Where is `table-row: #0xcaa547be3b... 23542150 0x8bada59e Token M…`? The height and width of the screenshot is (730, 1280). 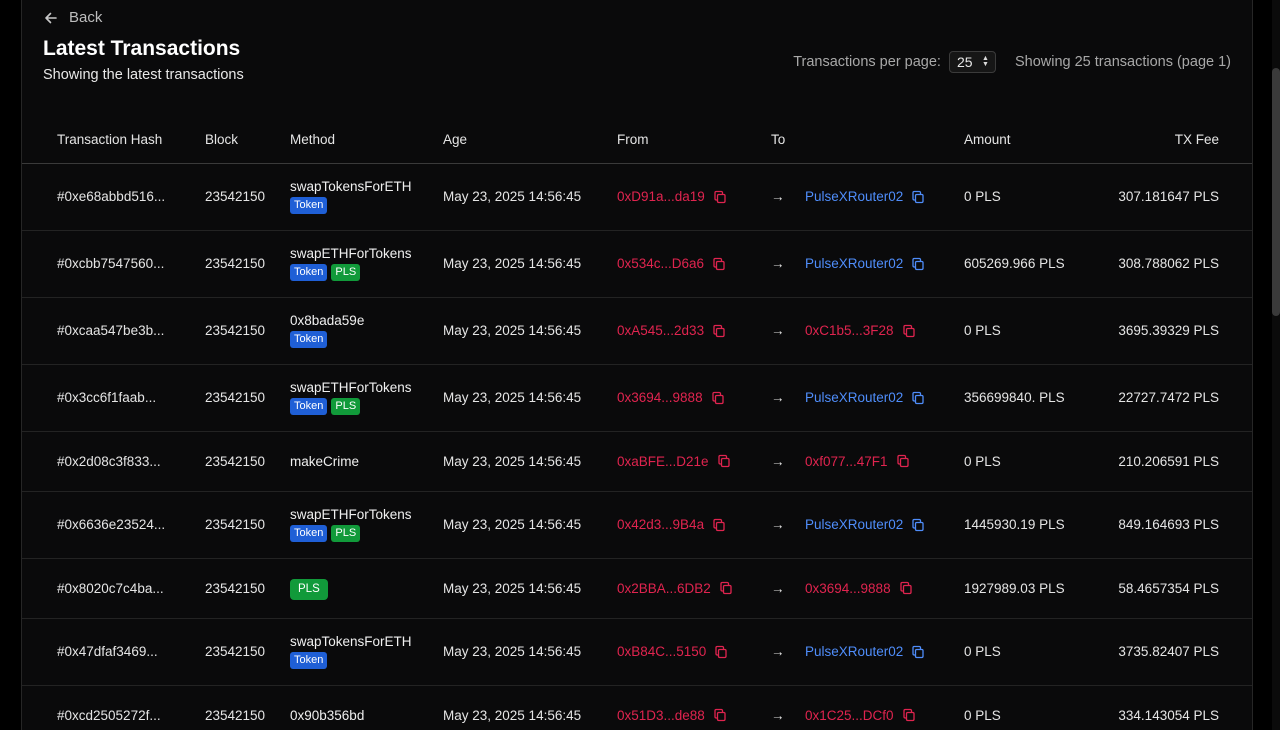 table-row: #0xcaa547be3b... 23542150 0x8bada59e Token M… is located at coordinates (637, 330).